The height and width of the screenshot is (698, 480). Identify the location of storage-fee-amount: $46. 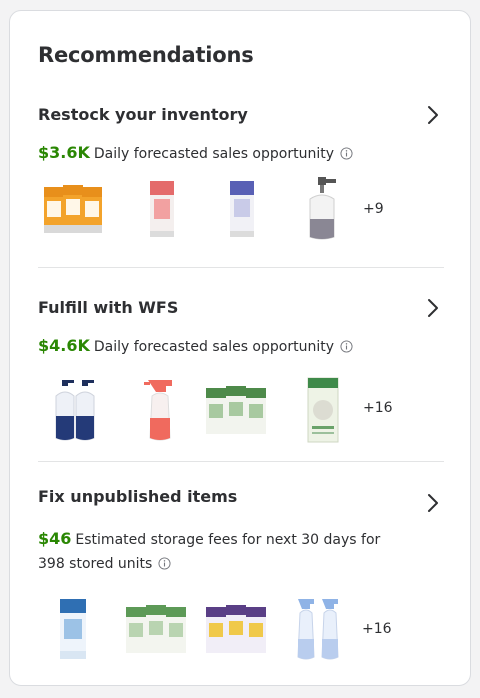
(55, 538).